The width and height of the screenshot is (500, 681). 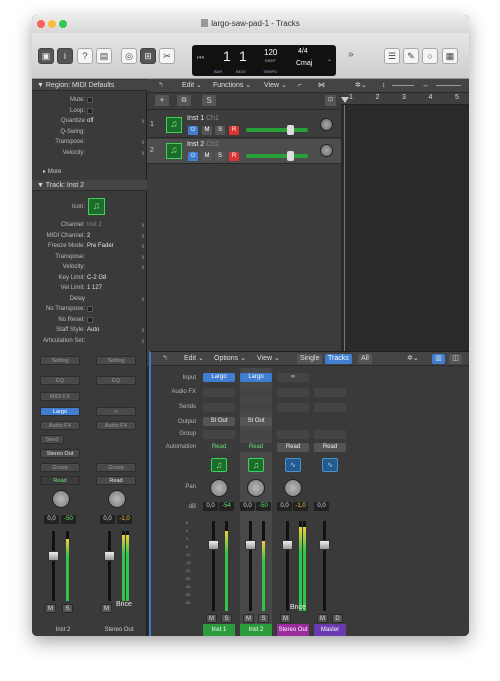 I want to click on add-track-icon: +, so click(x=162, y=100).